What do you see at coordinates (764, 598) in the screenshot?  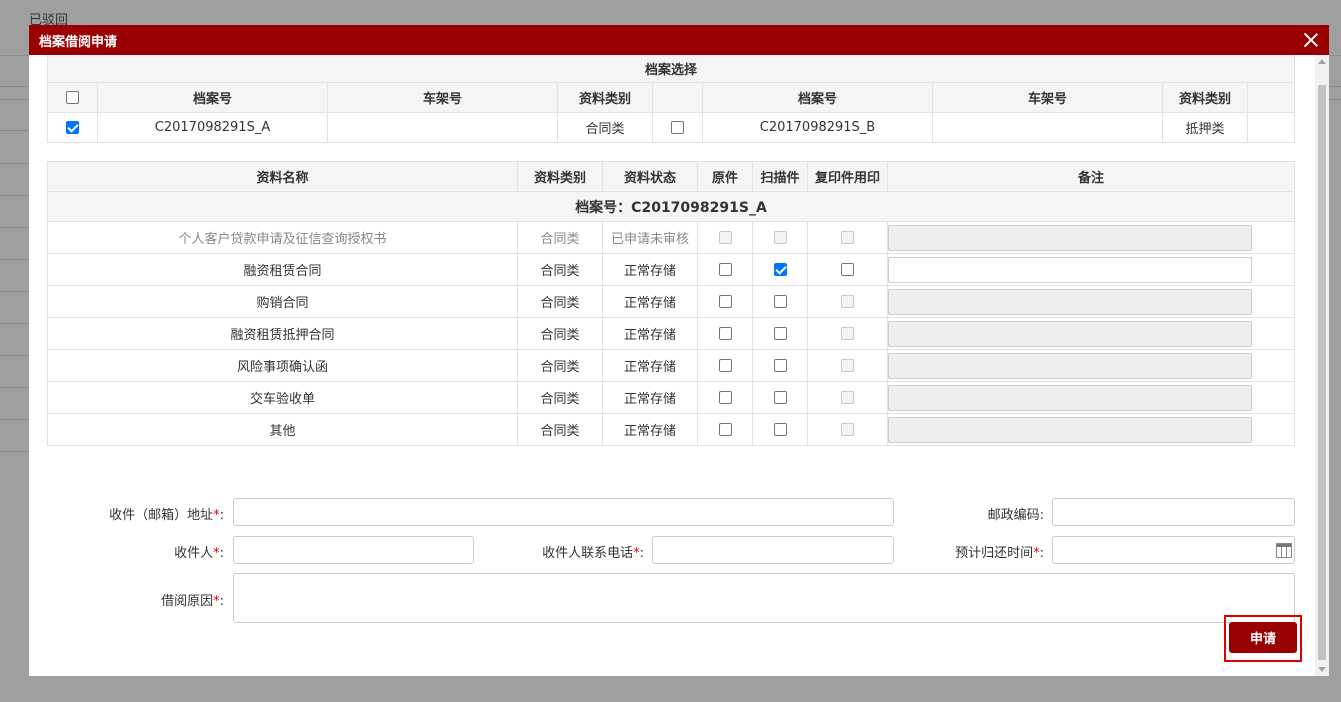 I see `reason-textarea` at bounding box center [764, 598].